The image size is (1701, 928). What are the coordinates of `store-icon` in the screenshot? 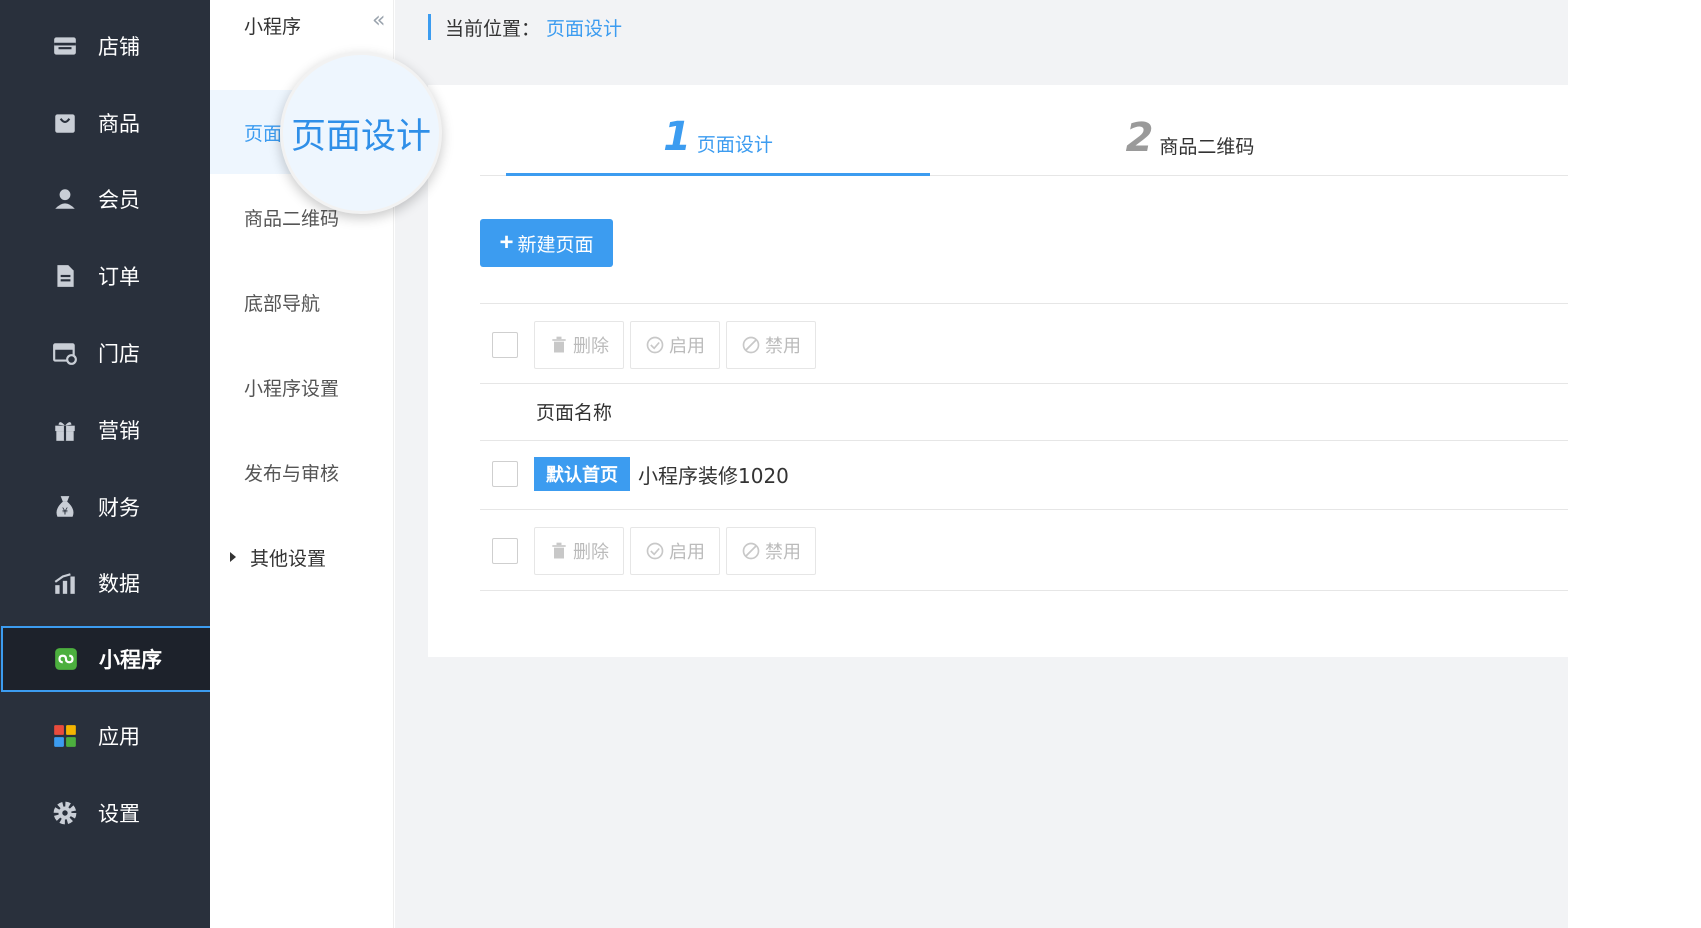 It's located at (65, 46).